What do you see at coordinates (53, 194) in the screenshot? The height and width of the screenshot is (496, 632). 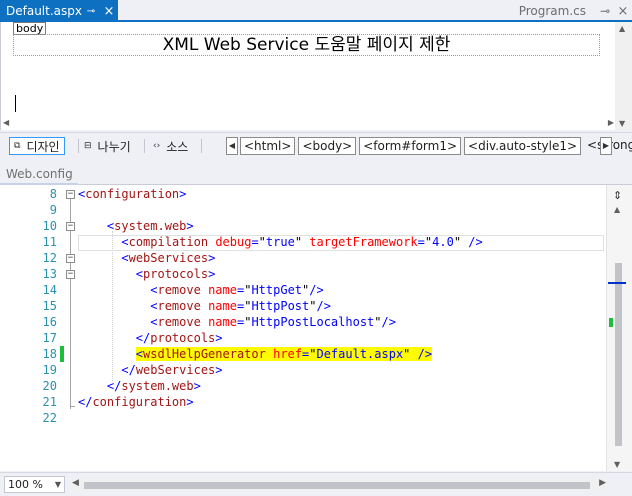 I see `line-number: 8` at bounding box center [53, 194].